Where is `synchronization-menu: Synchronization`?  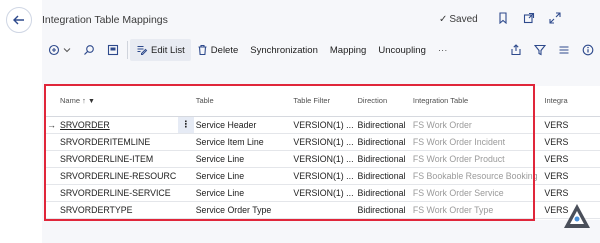
synchronization-menu: Synchronization is located at coordinates (284, 50).